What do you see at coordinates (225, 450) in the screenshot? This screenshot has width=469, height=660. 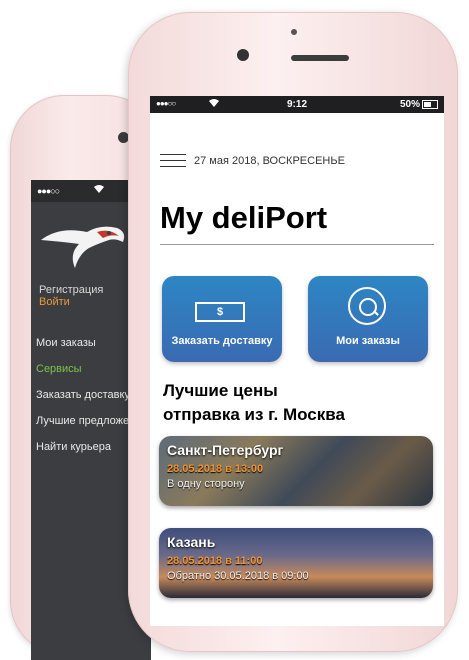 I see `deal-city: Санкт-Петербург` at bounding box center [225, 450].